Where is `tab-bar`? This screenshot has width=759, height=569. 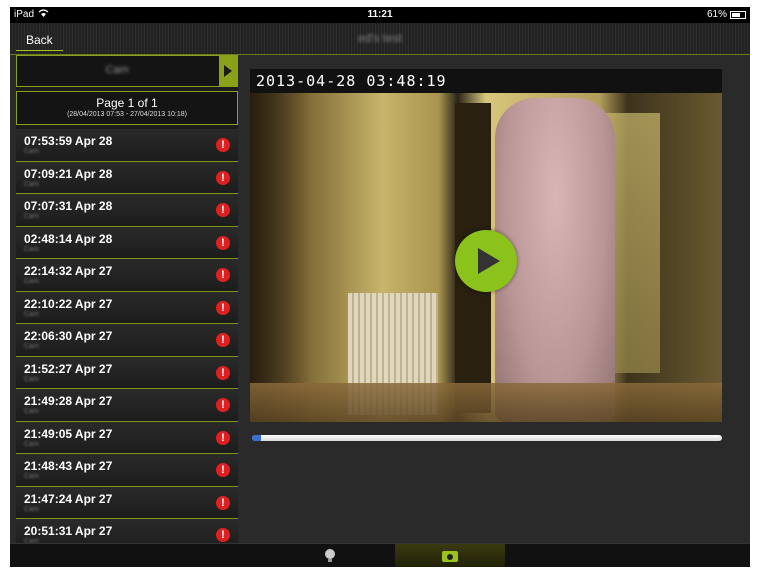 tab-bar is located at coordinates (380, 555).